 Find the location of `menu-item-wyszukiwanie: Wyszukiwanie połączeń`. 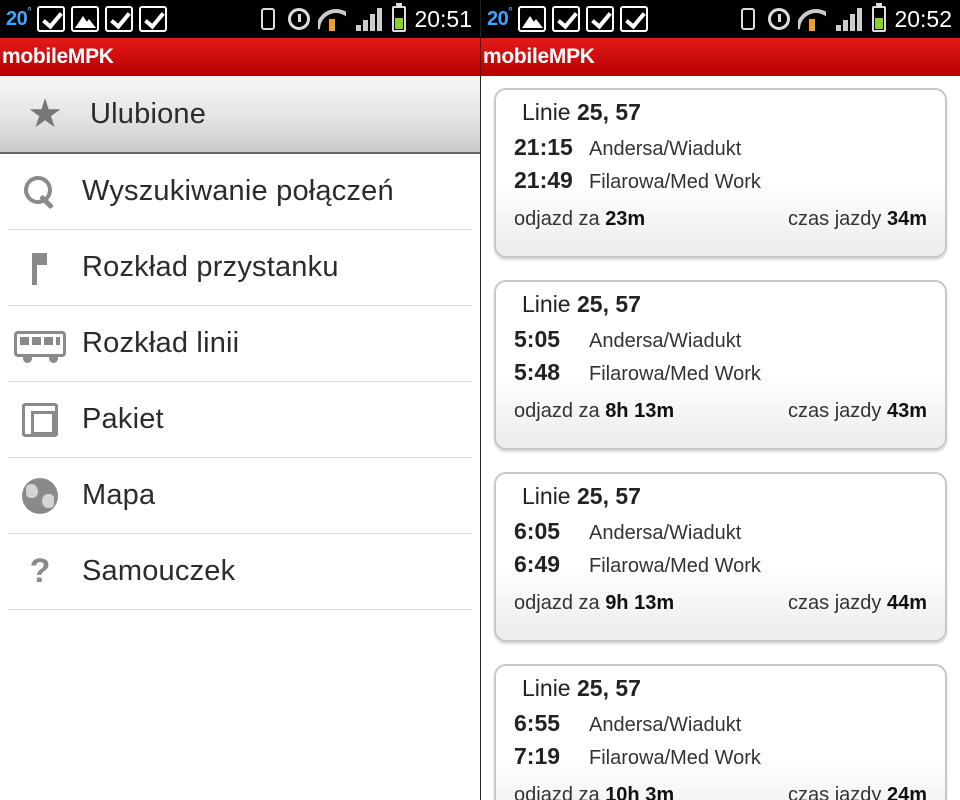

menu-item-wyszukiwanie: Wyszukiwanie połączeń is located at coordinates (240, 192).